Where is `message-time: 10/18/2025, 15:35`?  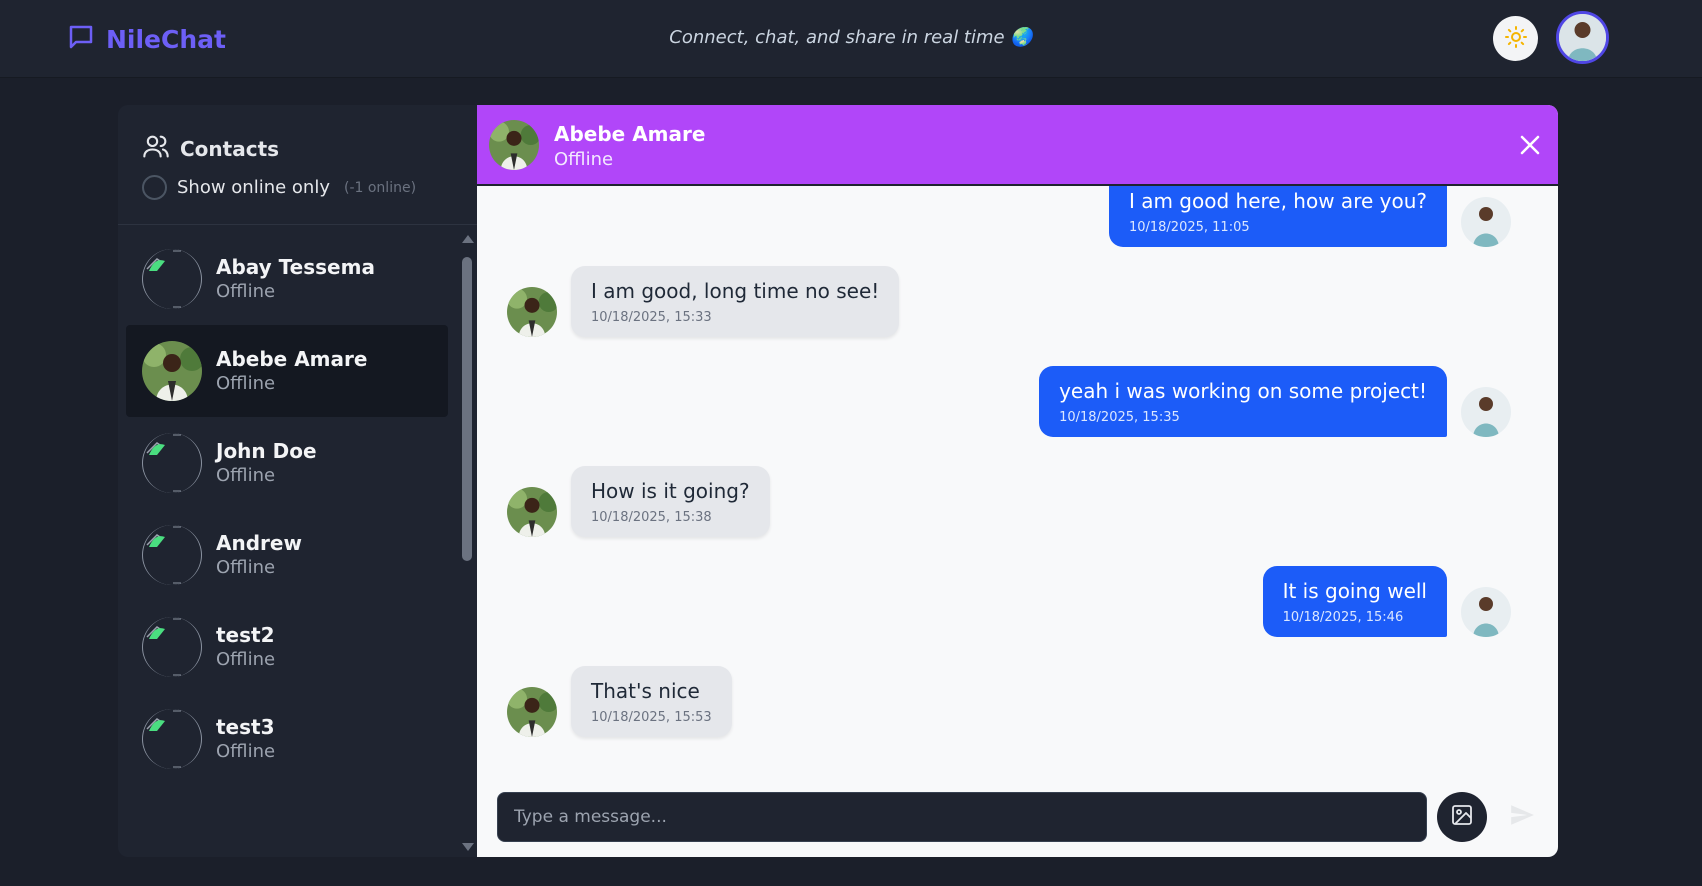
message-time: 10/18/2025, 15:35 is located at coordinates (1119, 417).